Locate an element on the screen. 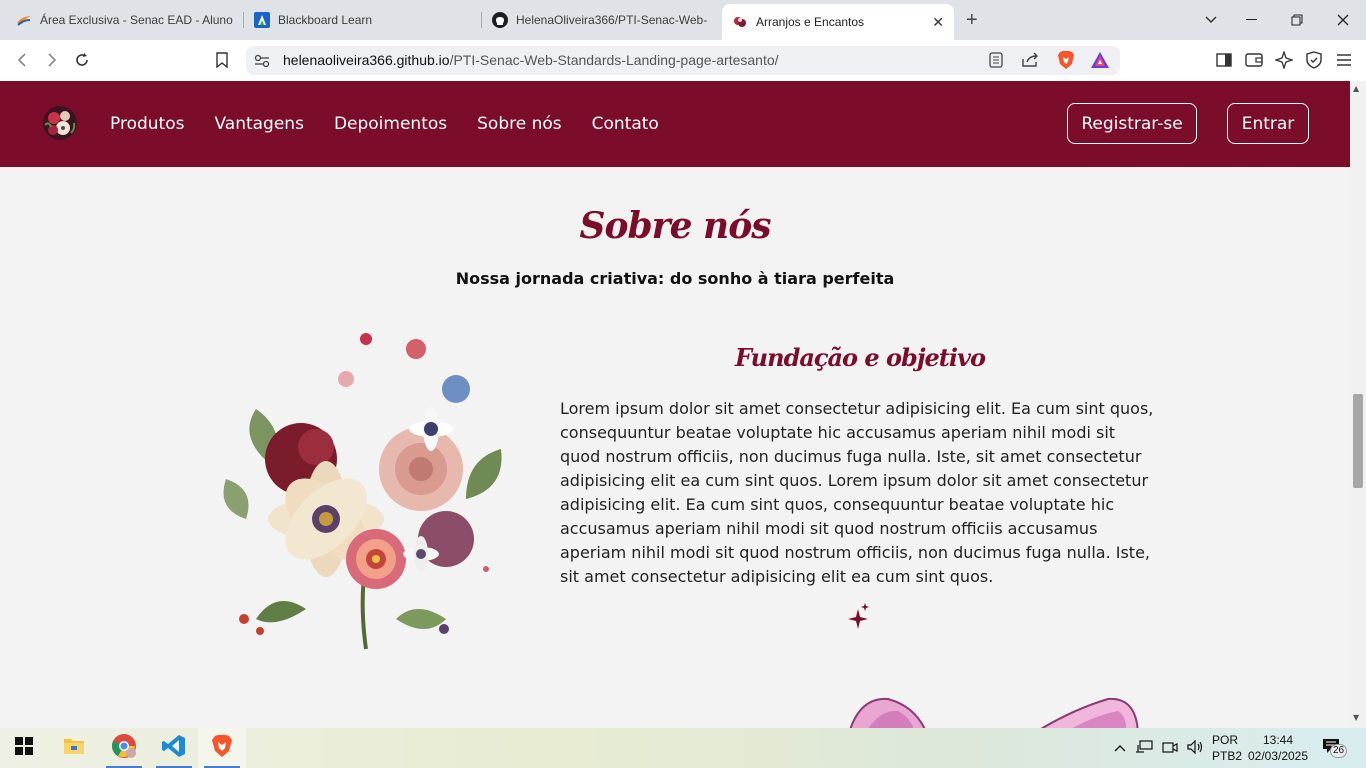 The image size is (1366, 768). file-explorer-icon is located at coordinates (74, 748).